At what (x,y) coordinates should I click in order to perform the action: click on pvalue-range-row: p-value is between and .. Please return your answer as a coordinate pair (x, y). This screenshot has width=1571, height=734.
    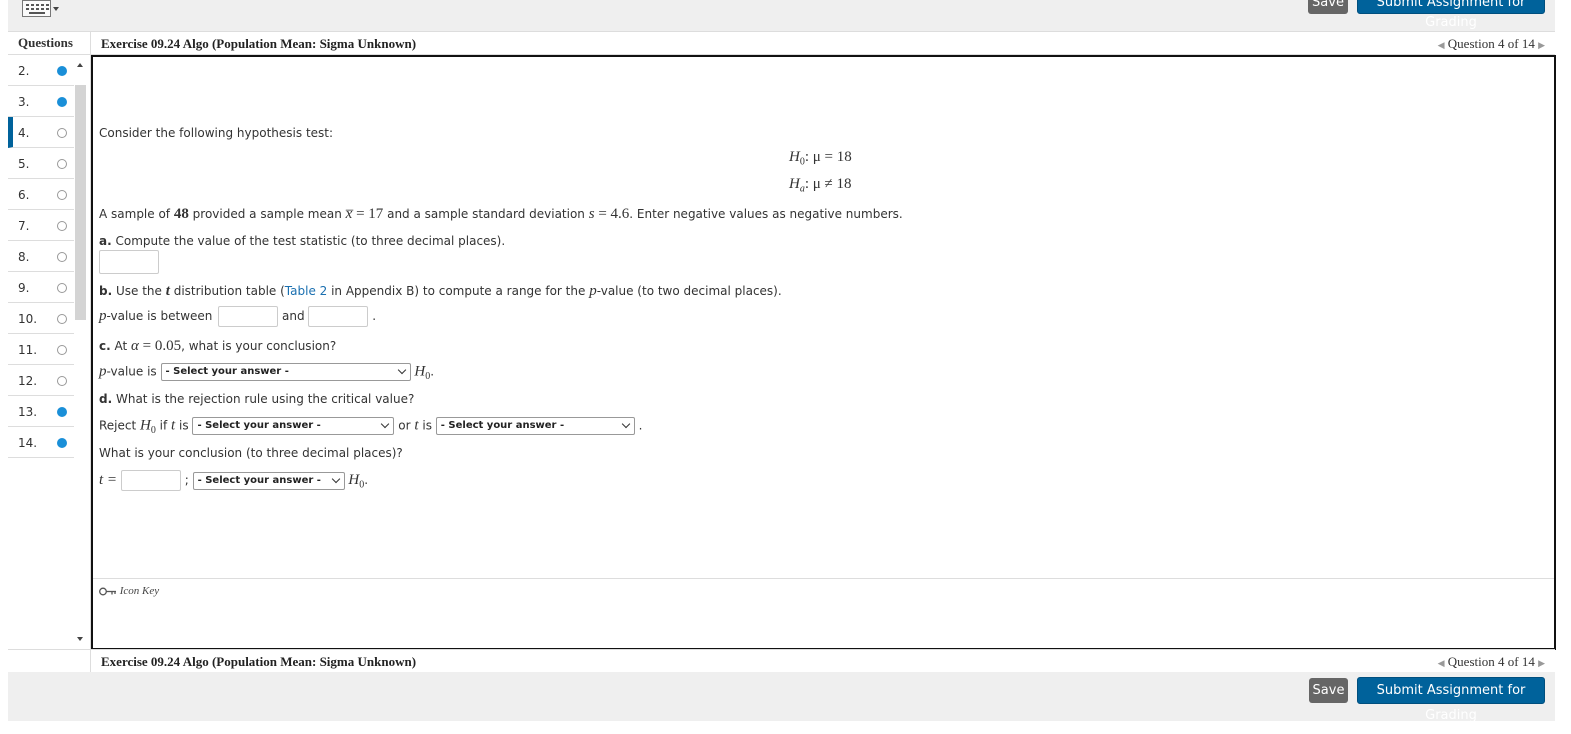
    Looking at the image, I should click on (237, 316).